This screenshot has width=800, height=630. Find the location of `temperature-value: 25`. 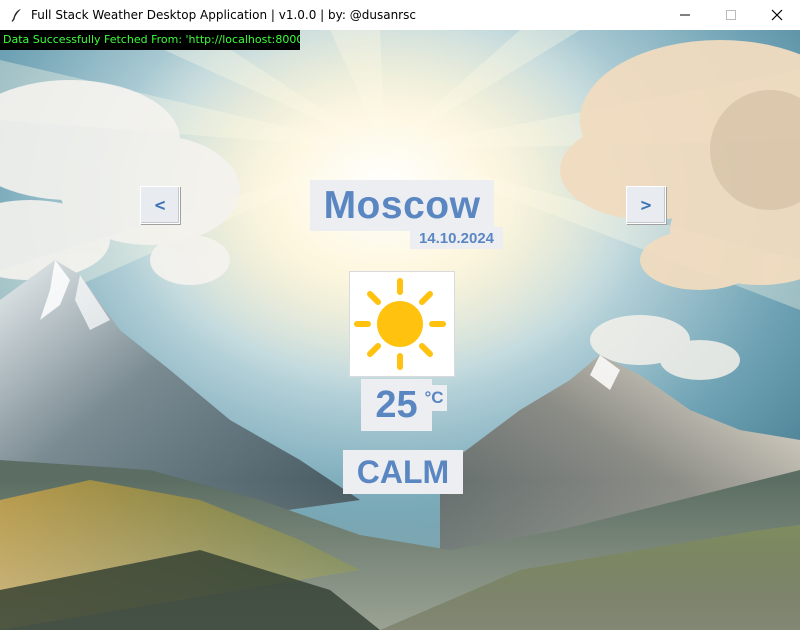

temperature-value: 25 is located at coordinates (396, 404).